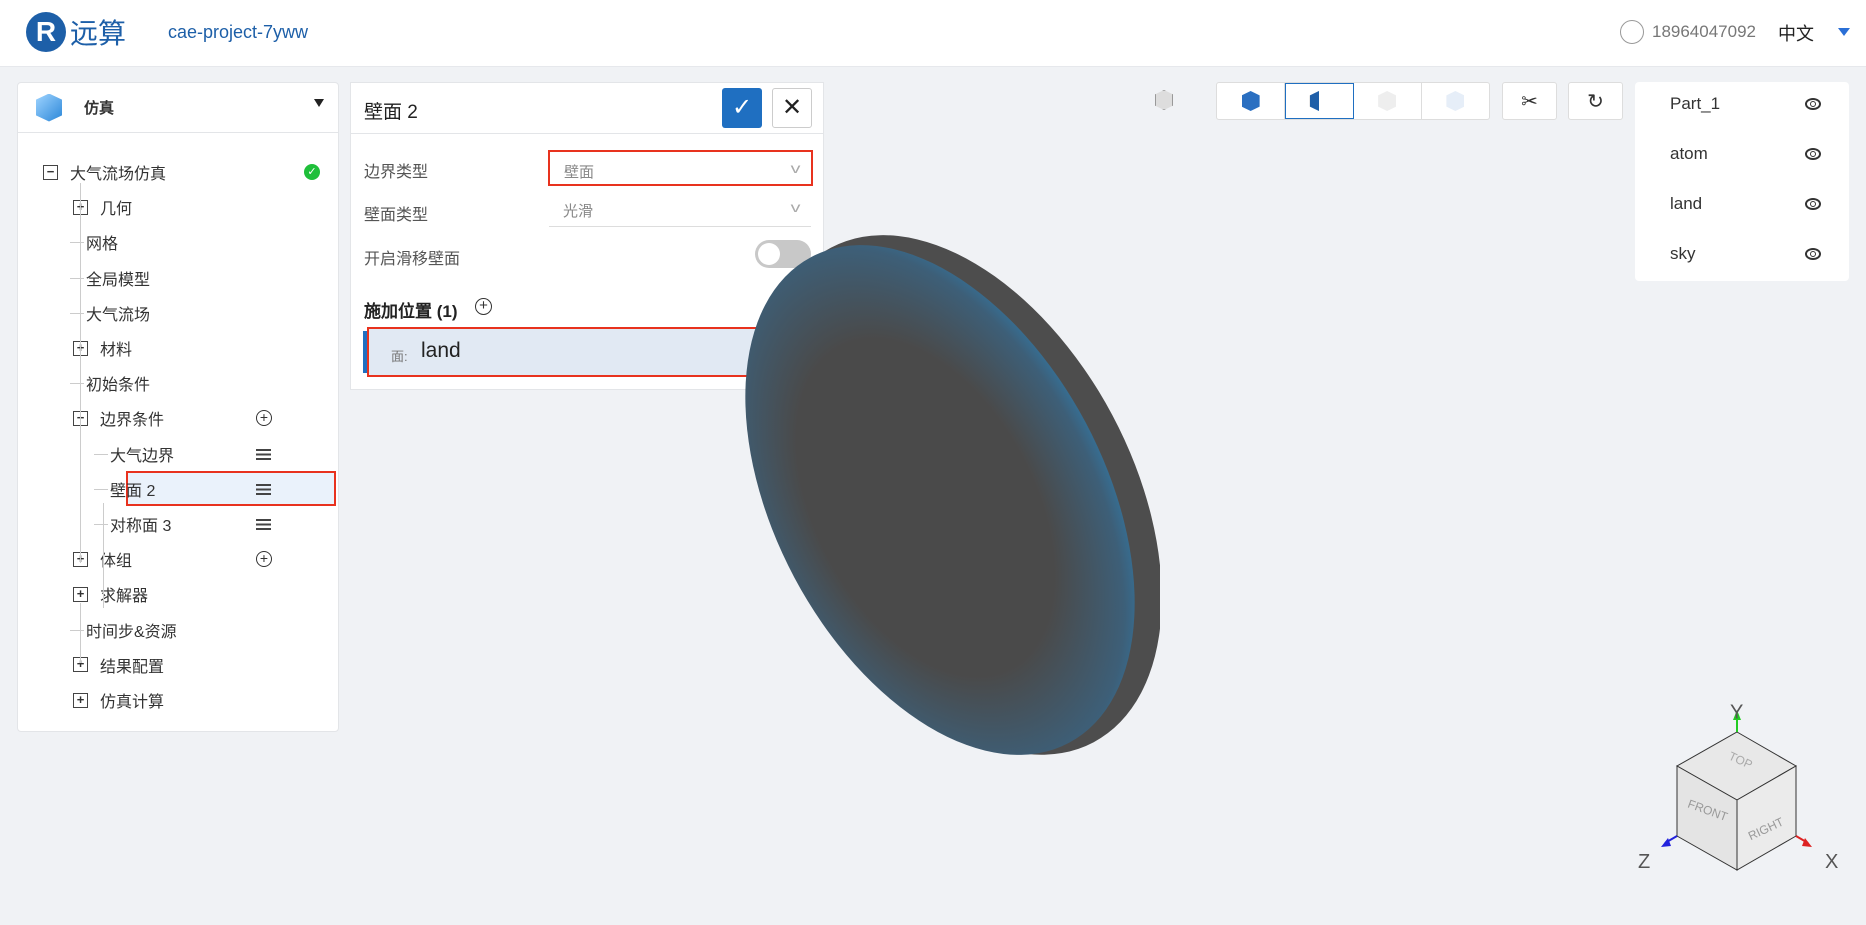 The width and height of the screenshot is (1866, 925). What do you see at coordinates (142, 456) in the screenshot?
I see `tree-item-label: 大气边界` at bounding box center [142, 456].